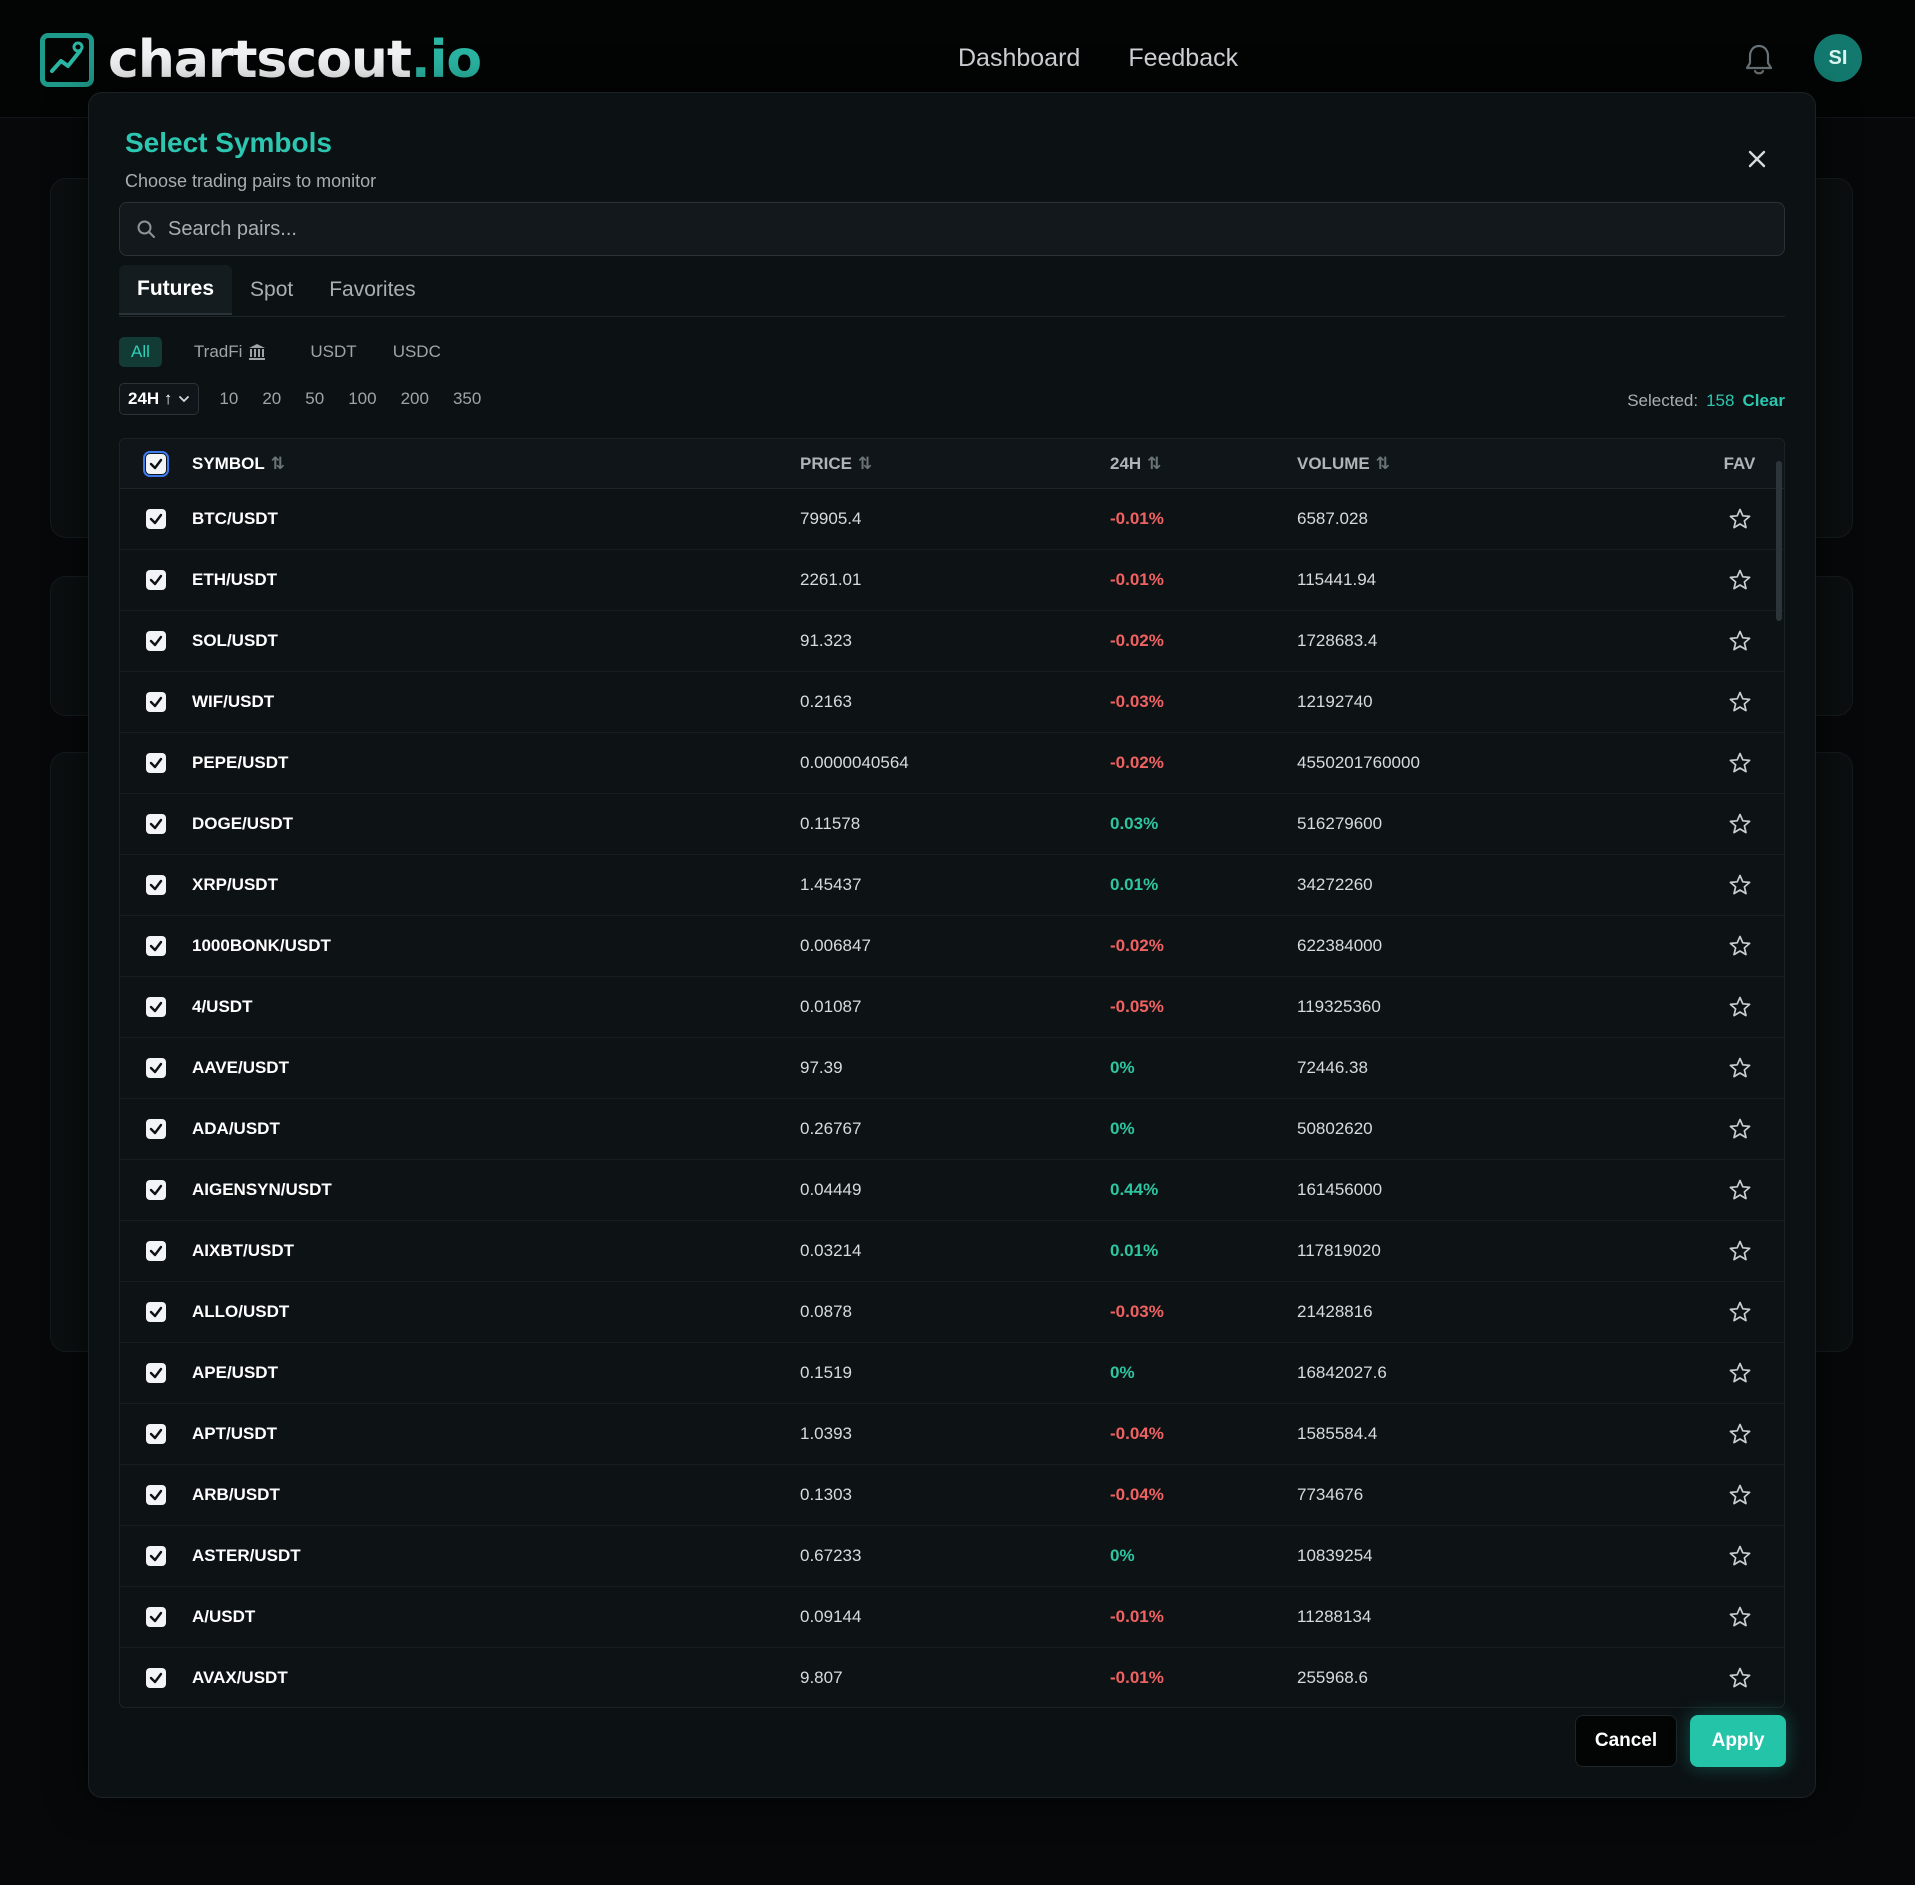 The image size is (1915, 1885). I want to click on select-all-checkbox, so click(156, 463).